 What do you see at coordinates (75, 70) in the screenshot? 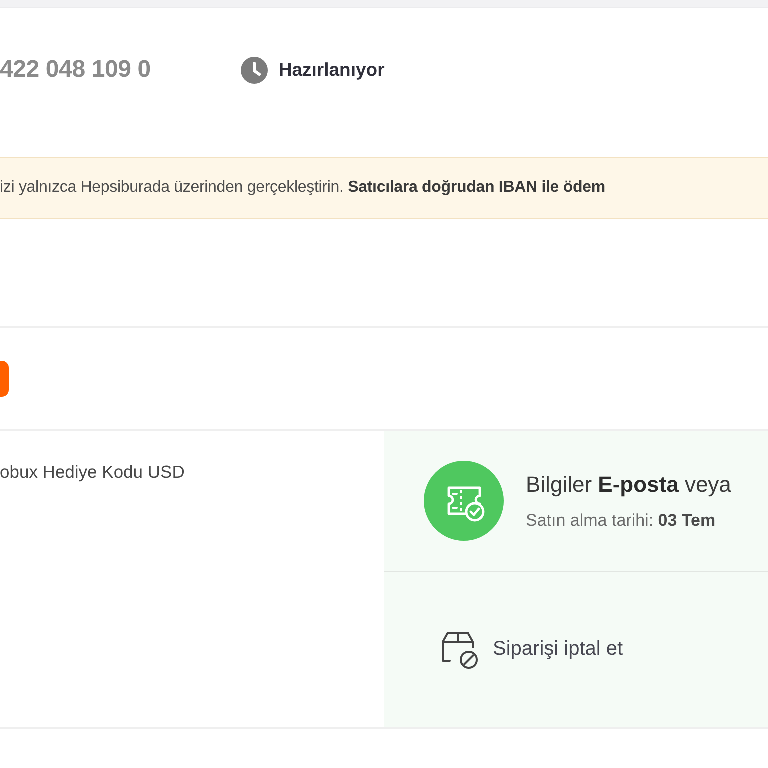
I see `order-number: 422 048 109 0` at bounding box center [75, 70].